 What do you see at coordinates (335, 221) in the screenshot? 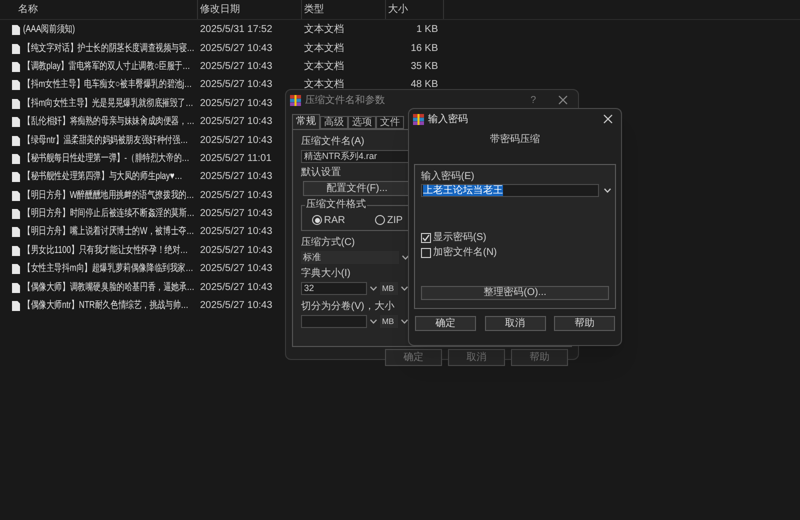
I see `radio-label: RAR` at bounding box center [335, 221].